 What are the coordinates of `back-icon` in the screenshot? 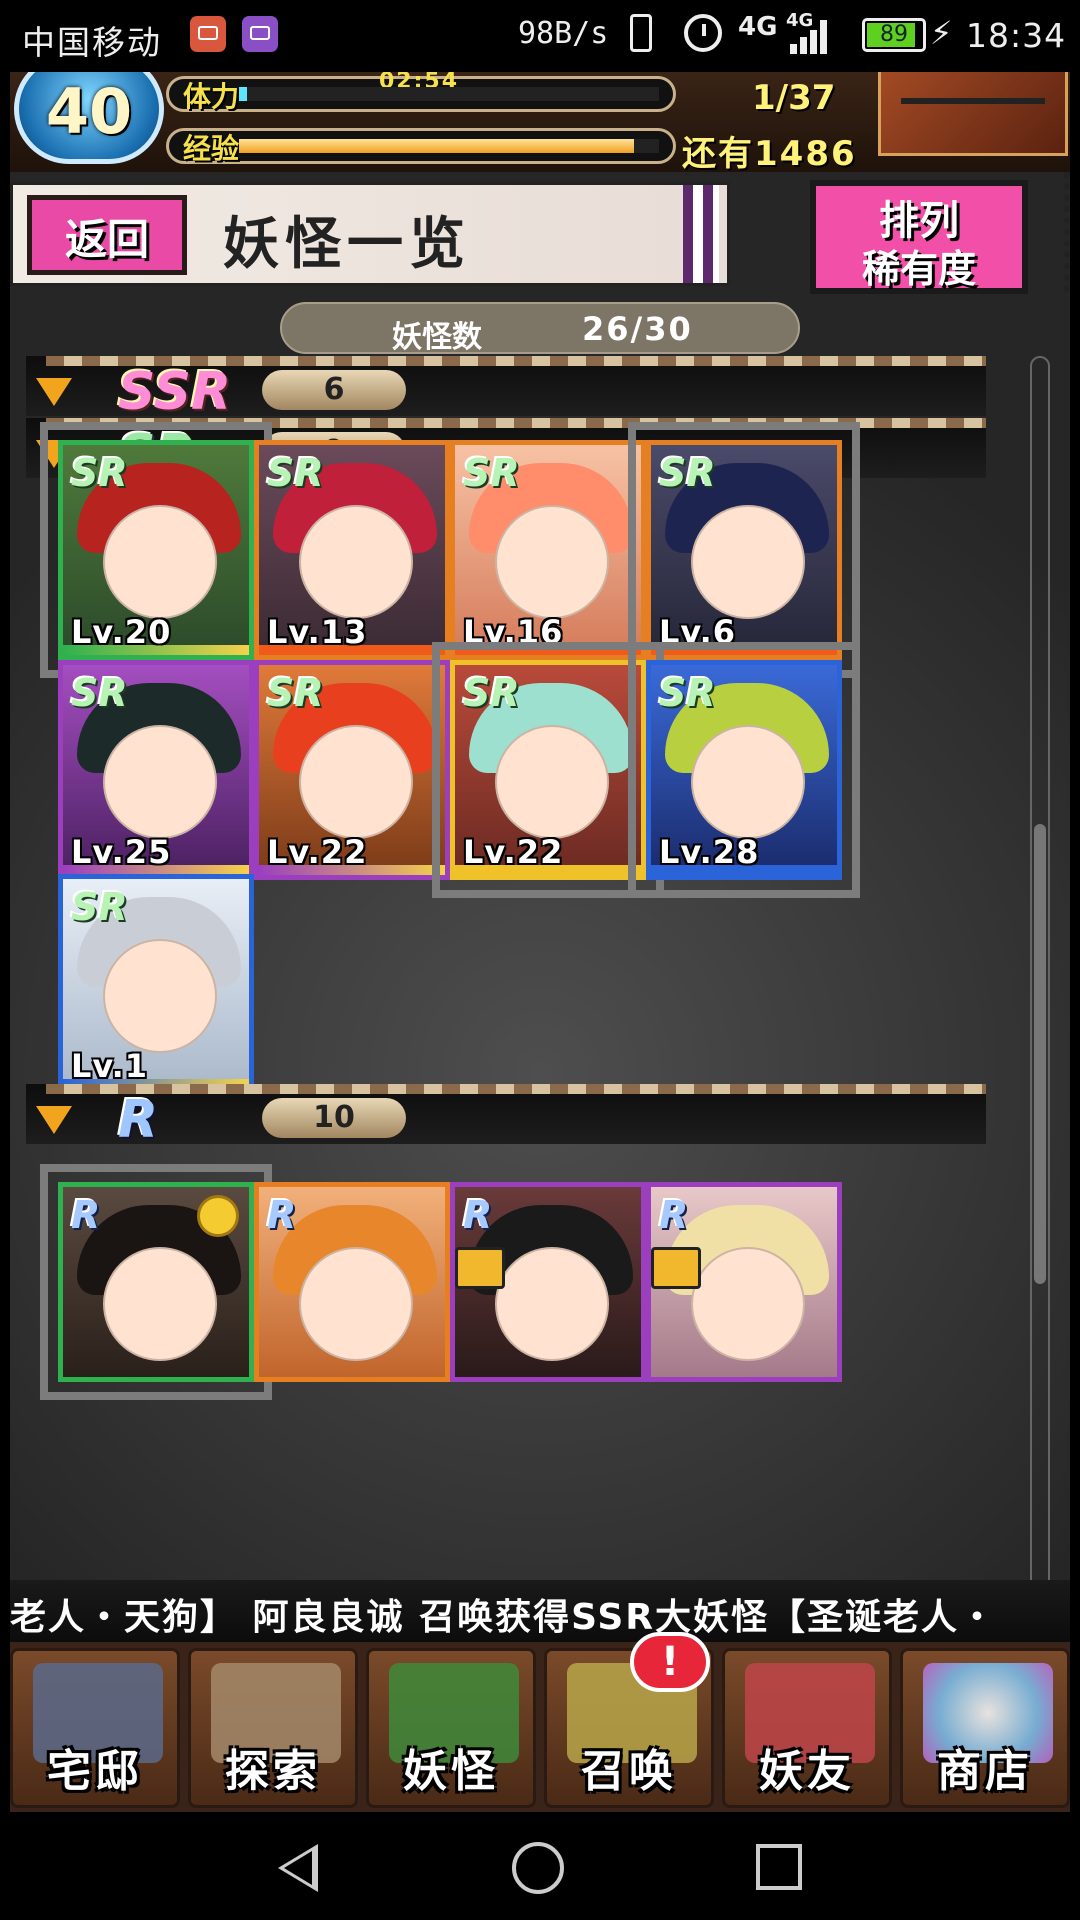 It's located at (298, 1868).